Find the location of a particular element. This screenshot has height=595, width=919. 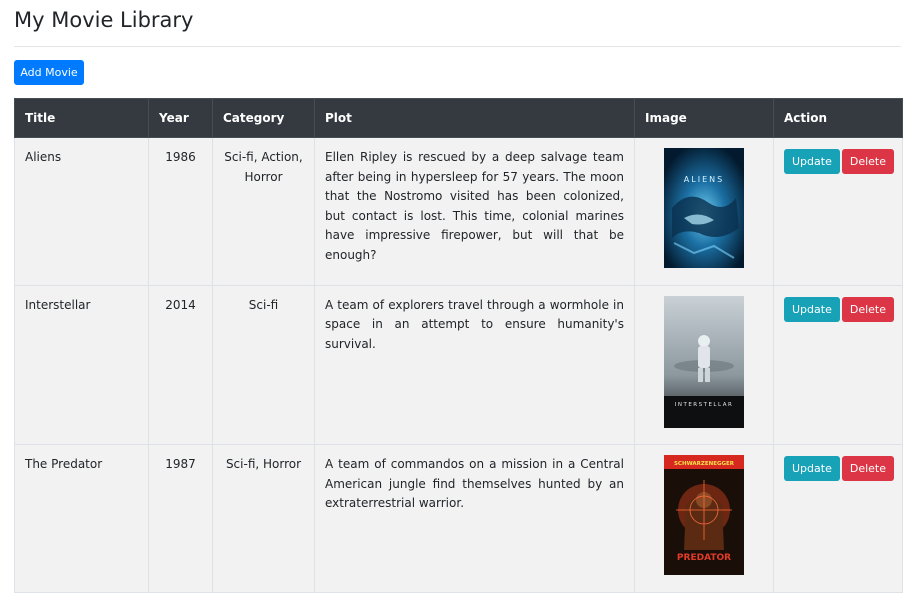

title-divider is located at coordinates (457, 46).